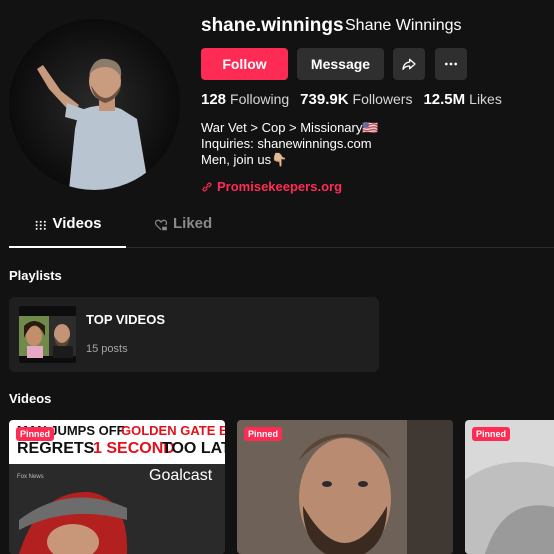  I want to click on profile-avatar, so click(94, 104).